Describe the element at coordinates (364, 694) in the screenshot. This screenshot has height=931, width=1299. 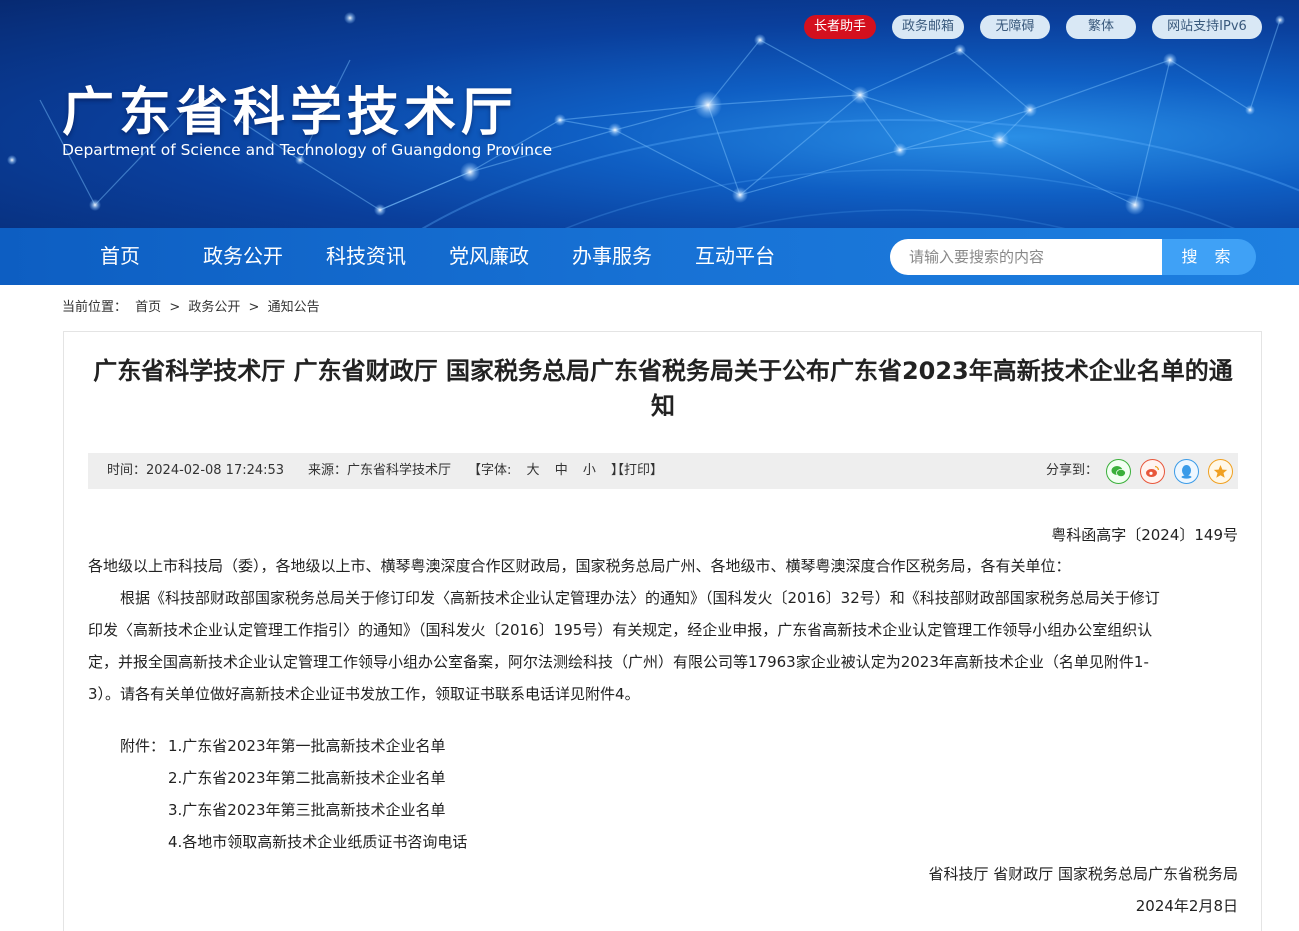
I see `paragraph-line: 3）。请各有关单位做好高新技术企业证书发放工作，领取证书联系电话详见附件4。` at that location.